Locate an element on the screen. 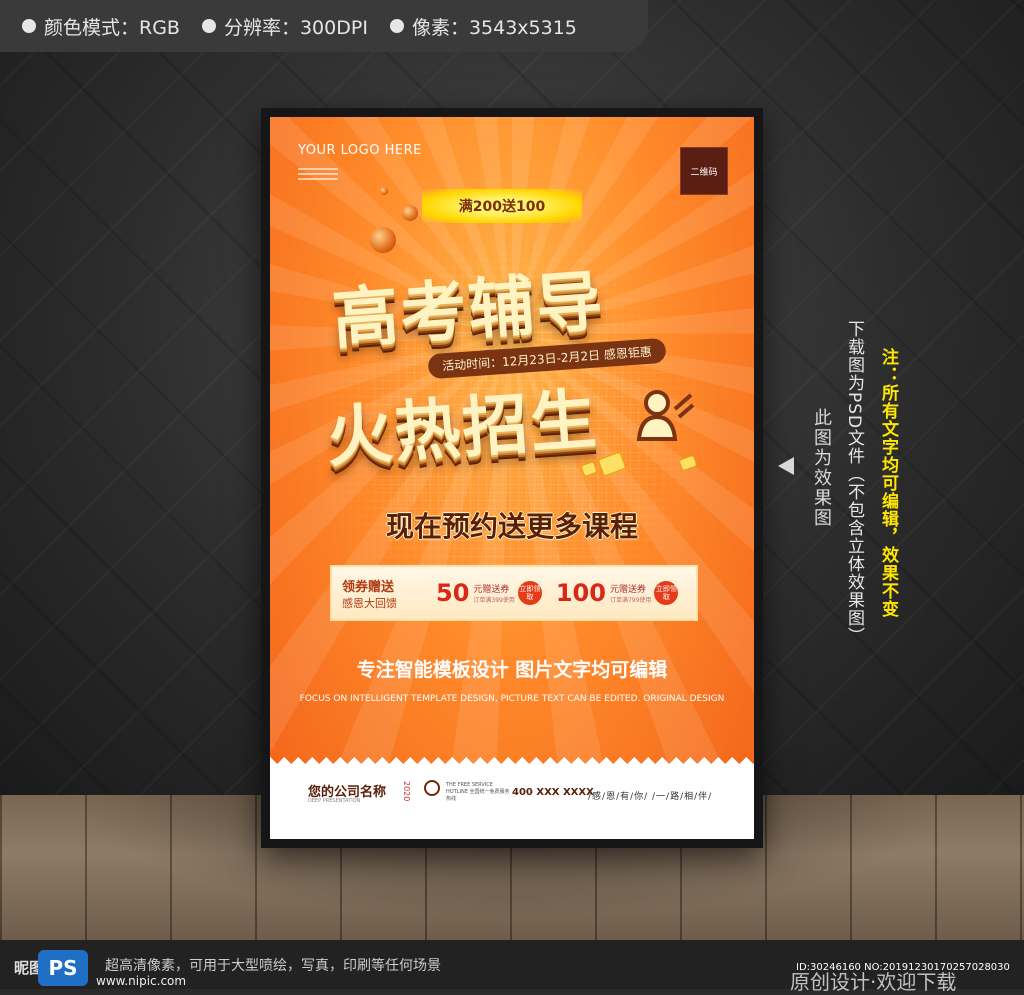  phone-number: 400 XXX XXXX is located at coordinates (553, 792).